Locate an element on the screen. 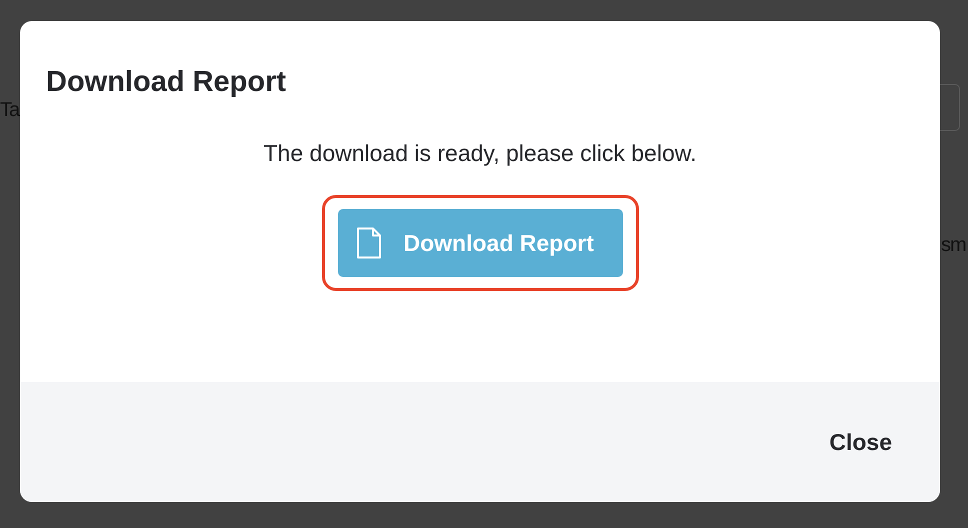 Image resolution: width=968 pixels, height=528 pixels. close-button: Close is located at coordinates (860, 442).